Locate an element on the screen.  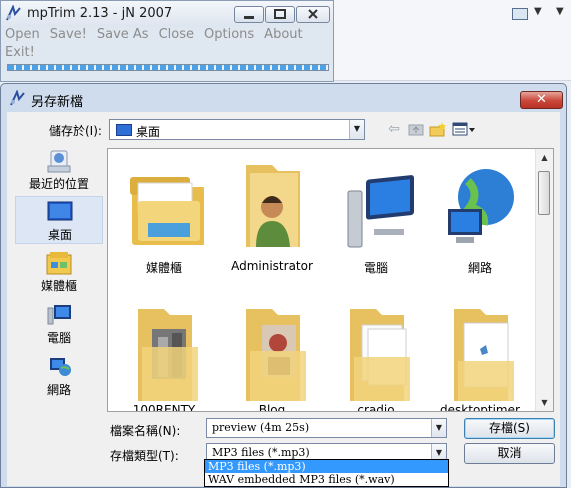
menu-about: About is located at coordinates (283, 35).